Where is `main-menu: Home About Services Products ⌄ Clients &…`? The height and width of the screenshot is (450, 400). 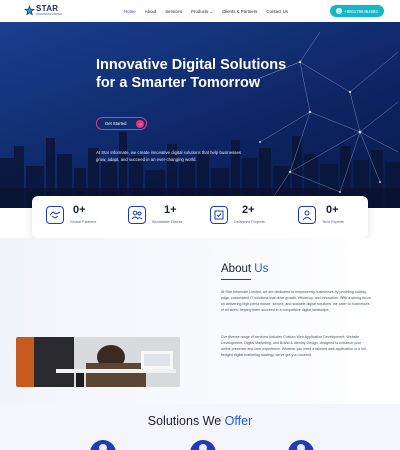
main-menu: Home About Services Products ⌄ Clients &… is located at coordinates (210, 11).